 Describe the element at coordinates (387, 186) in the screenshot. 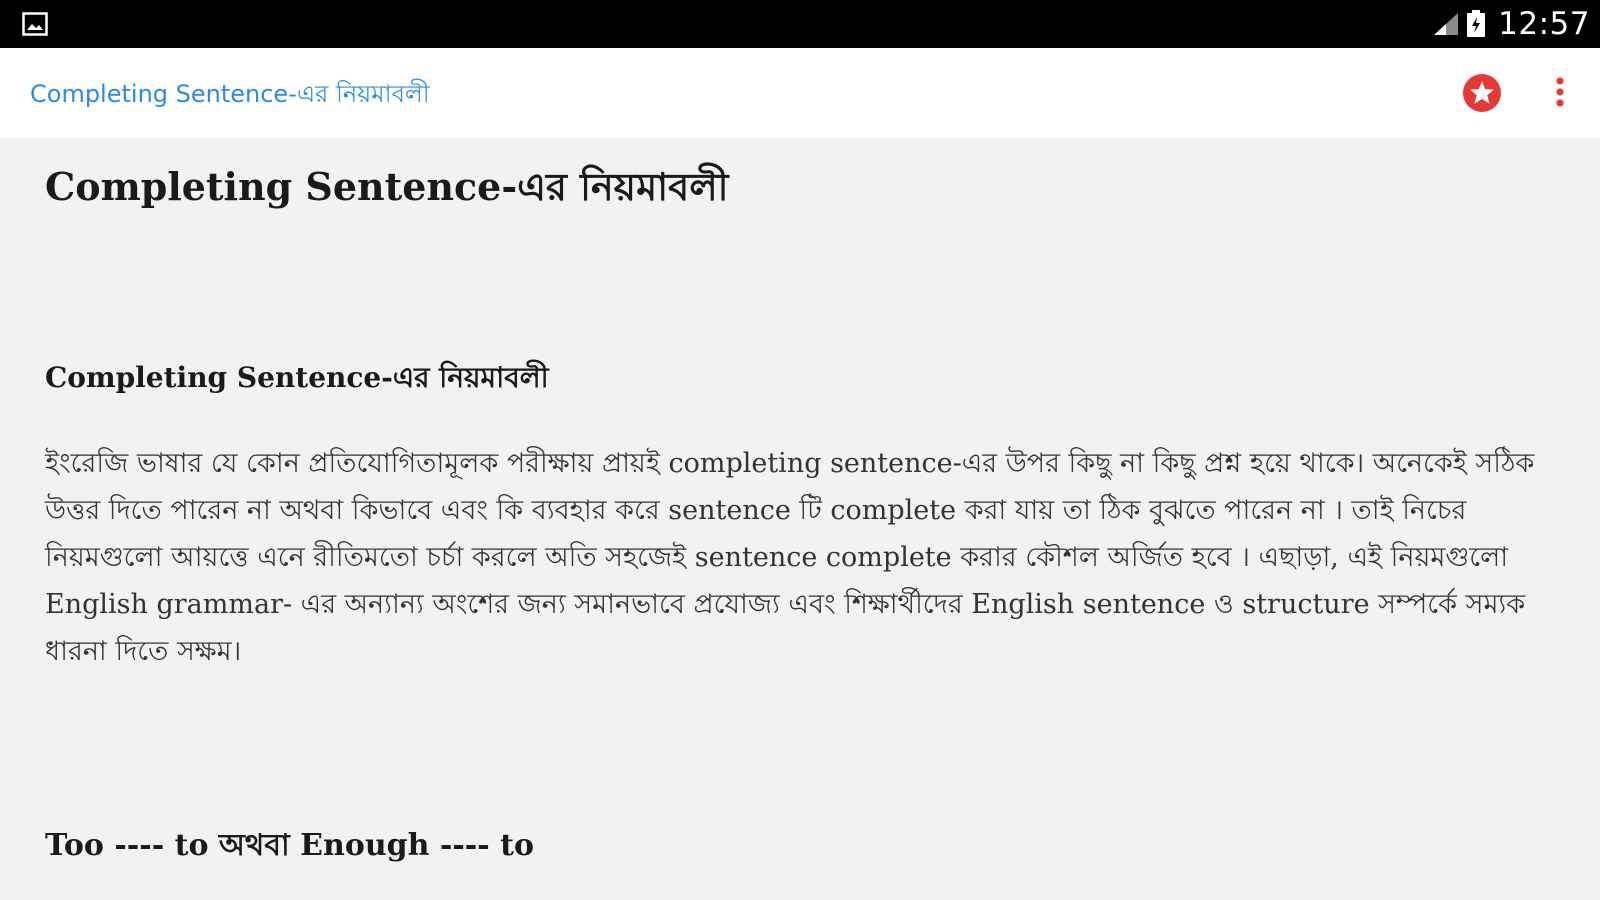

I see `article-title: Completing Sentence-এর নিয়মাবলী` at that location.